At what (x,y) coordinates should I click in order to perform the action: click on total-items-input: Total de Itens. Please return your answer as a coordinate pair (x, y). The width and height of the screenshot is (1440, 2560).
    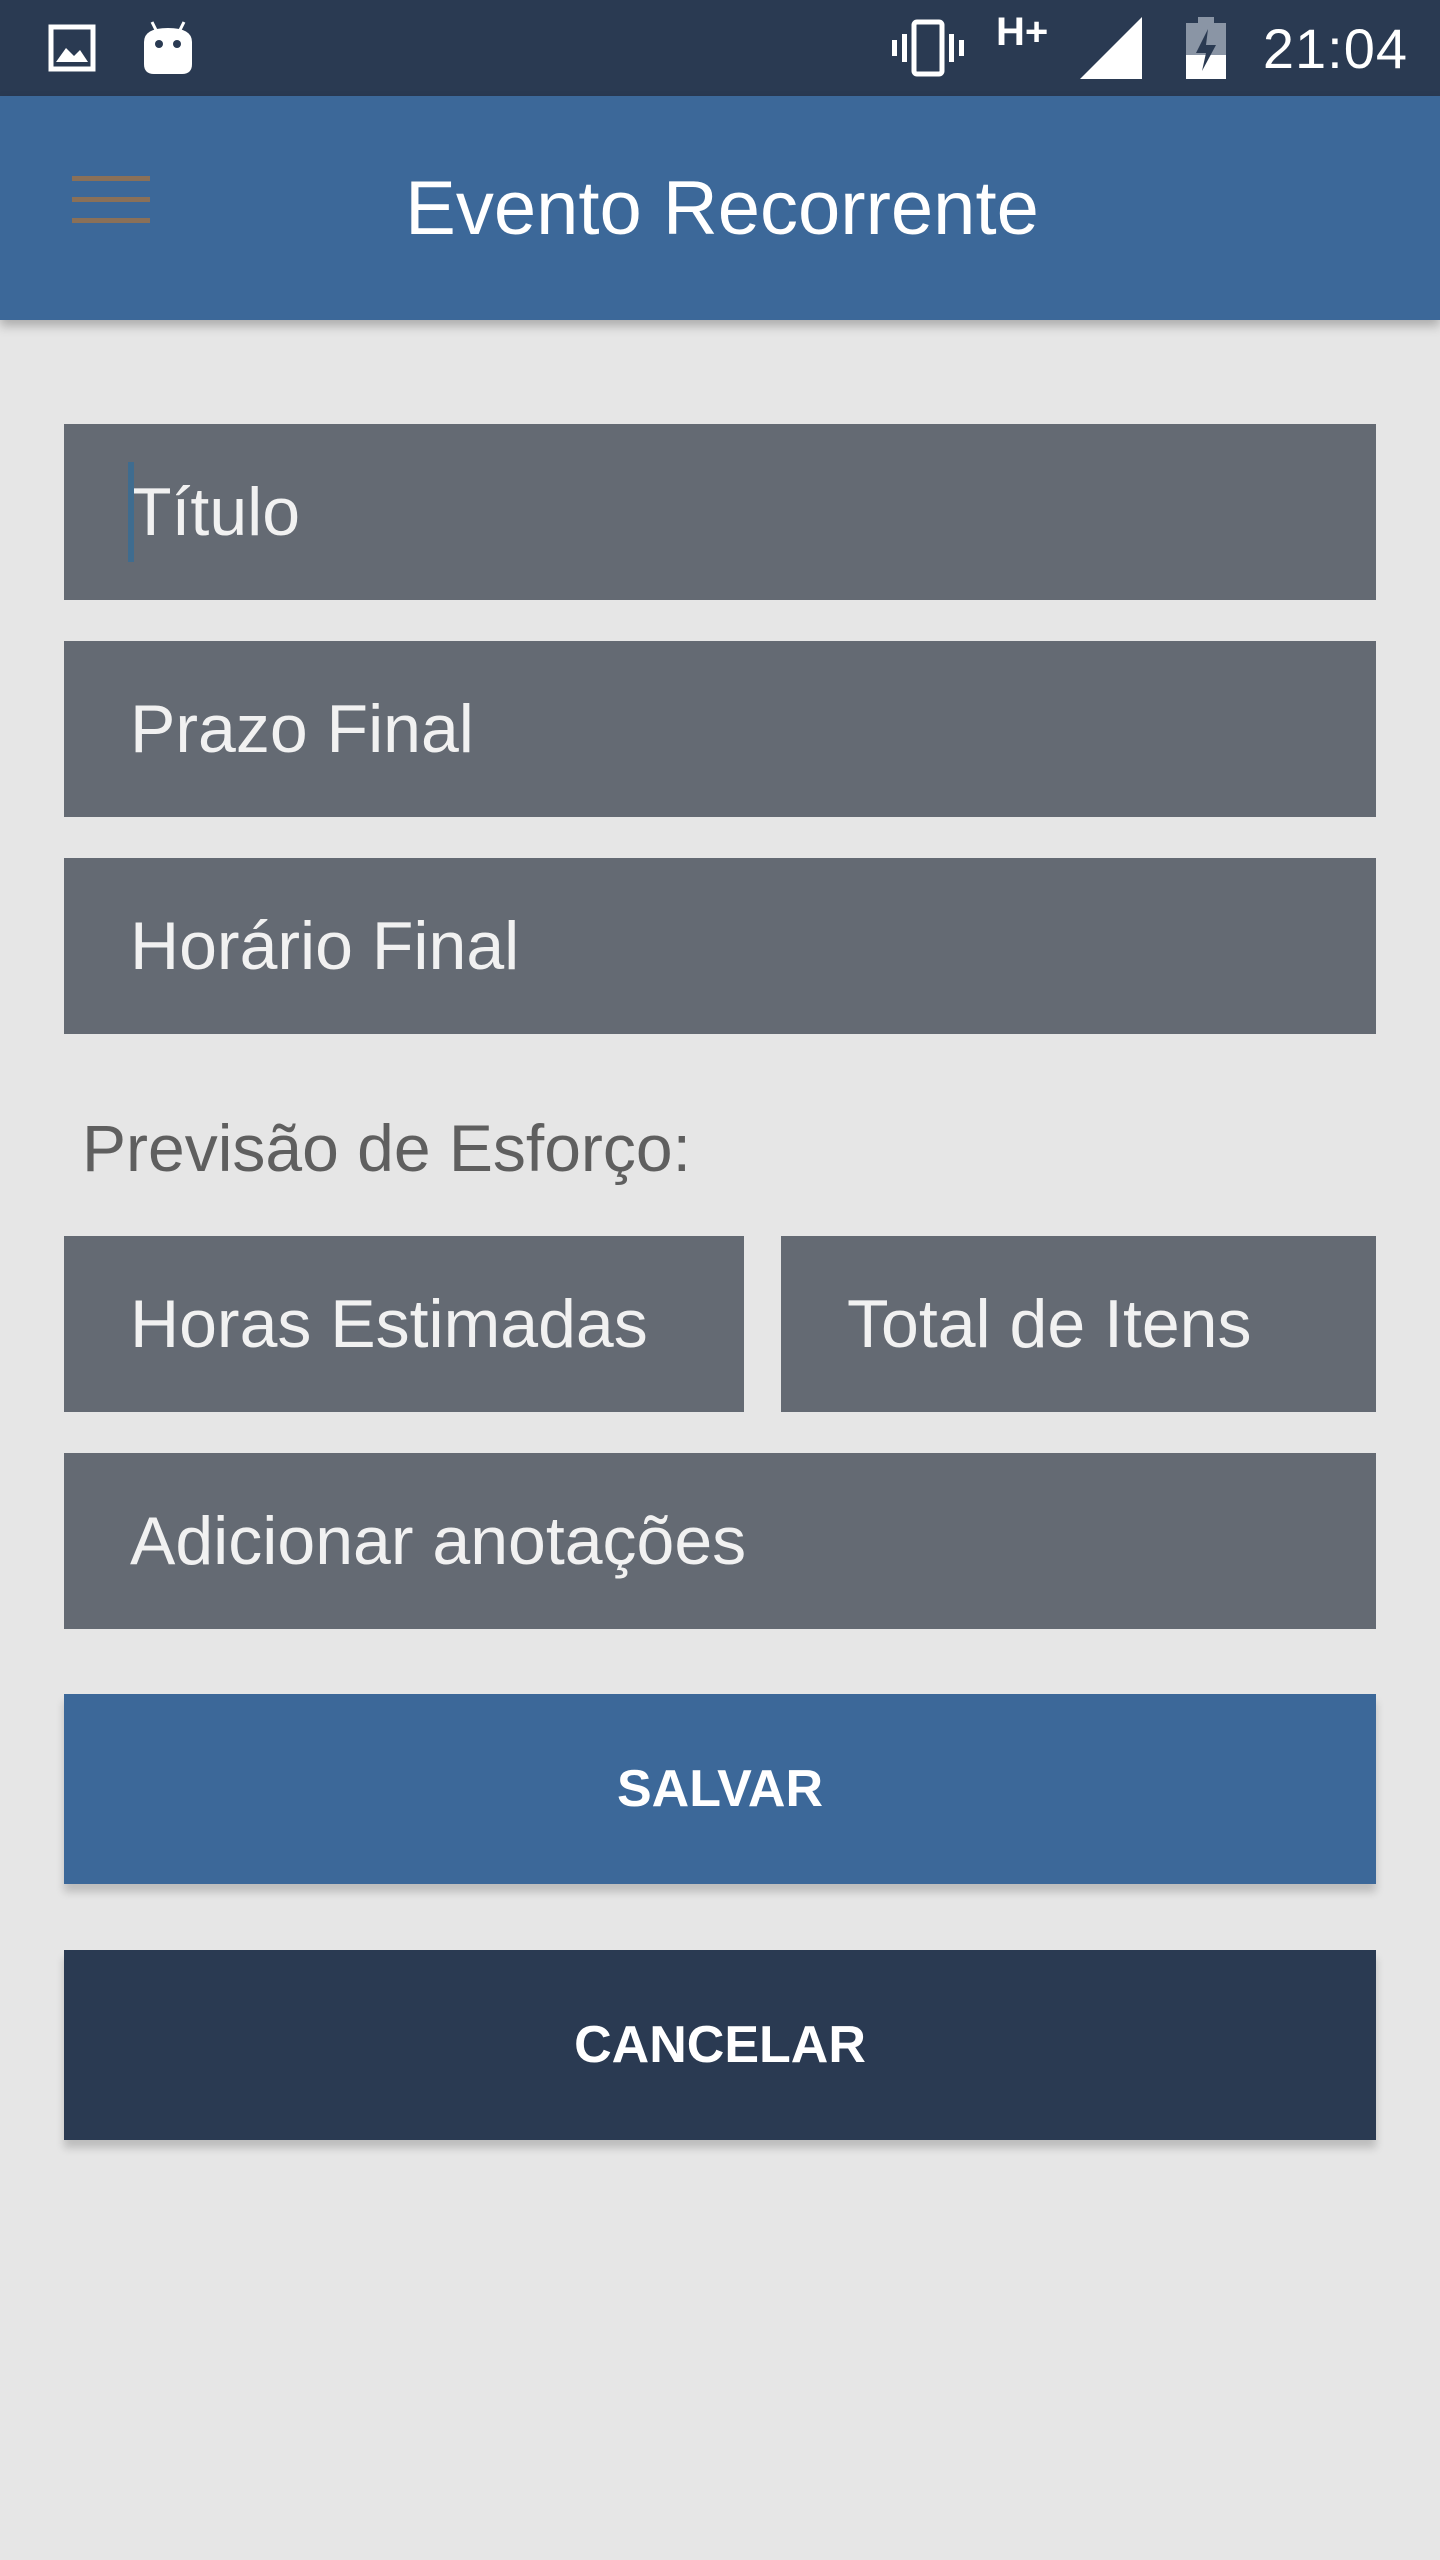
    Looking at the image, I should click on (1078, 1324).